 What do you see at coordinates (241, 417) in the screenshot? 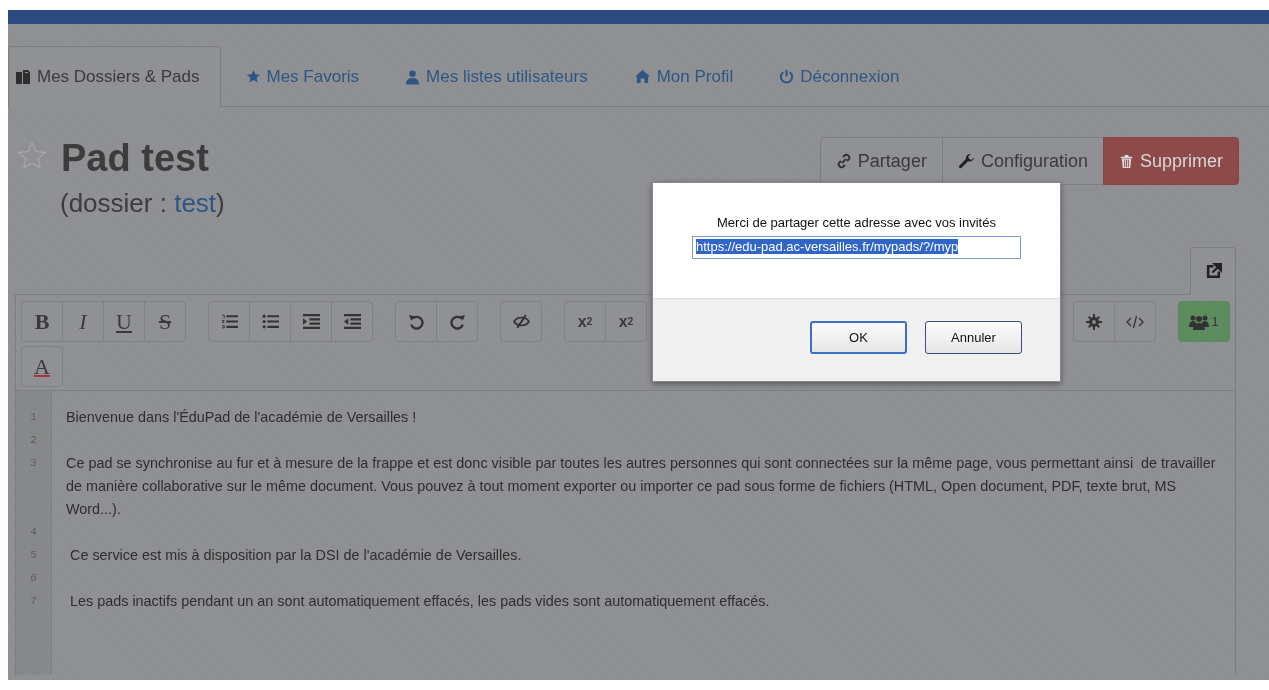
I see `editor-text-line: Bienvenue dans l'ÉduPad de l'académie de Versailles !` at bounding box center [241, 417].